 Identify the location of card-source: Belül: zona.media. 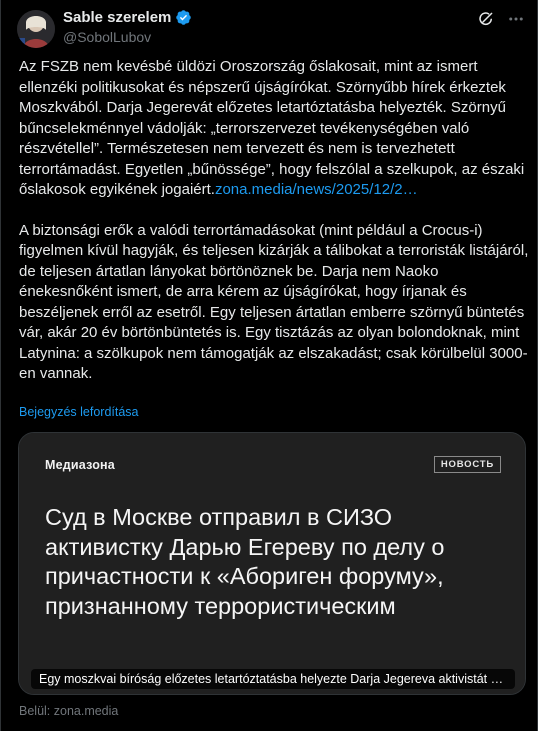
(68, 711).